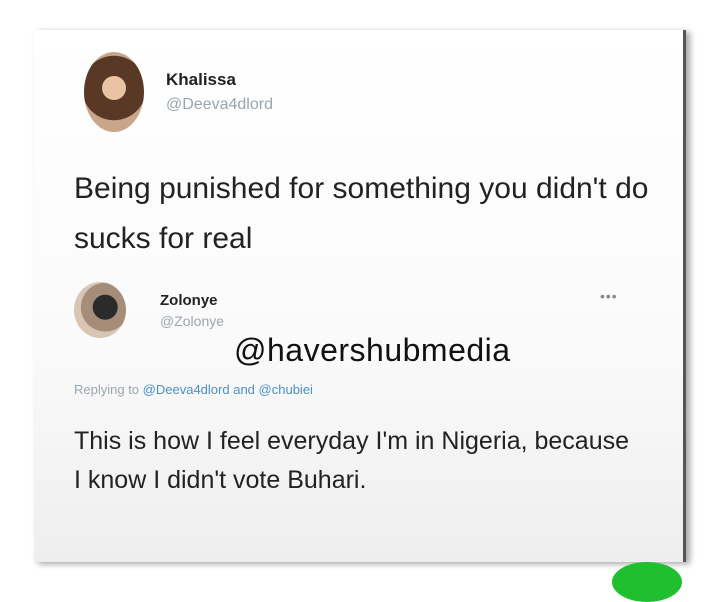 The height and width of the screenshot is (602, 720). Describe the element at coordinates (219, 105) in the screenshot. I see `author-handle: @Deeva4dlord` at that location.